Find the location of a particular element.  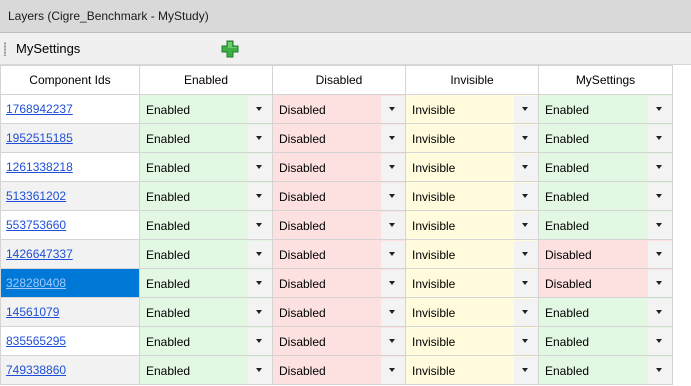

component-id-link: 14561079 is located at coordinates (32, 312).